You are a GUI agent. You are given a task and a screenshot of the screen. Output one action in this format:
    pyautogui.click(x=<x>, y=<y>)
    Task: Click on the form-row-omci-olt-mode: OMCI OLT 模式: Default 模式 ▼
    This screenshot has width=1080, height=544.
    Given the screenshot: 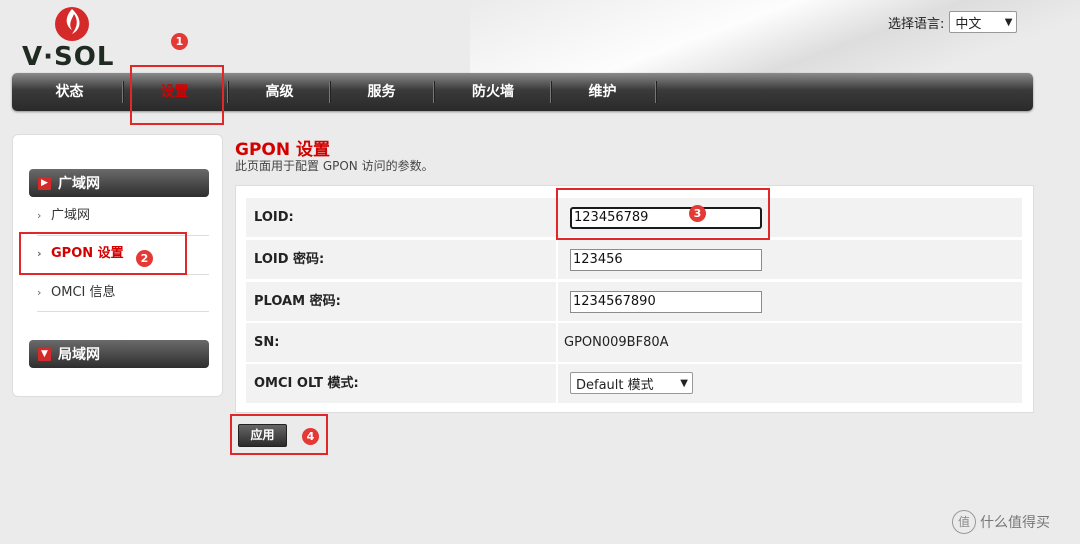 What is the action you would take?
    pyautogui.click(x=634, y=383)
    